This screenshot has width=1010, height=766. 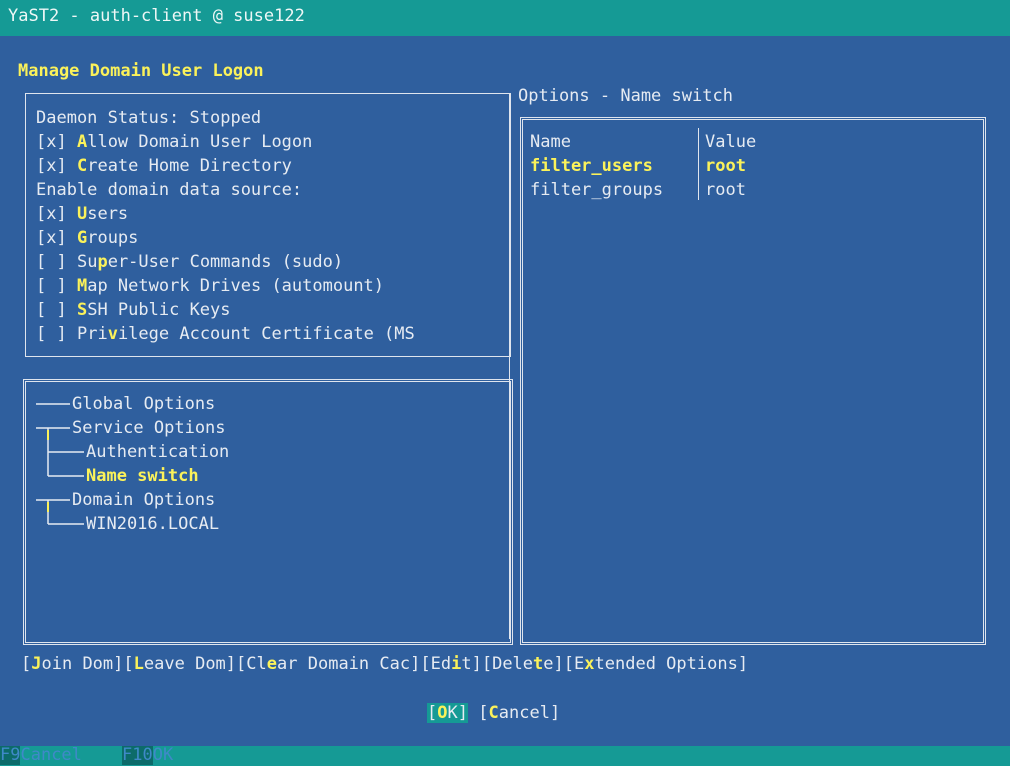 What do you see at coordinates (698, 164) in the screenshot?
I see `column-separator` at bounding box center [698, 164].